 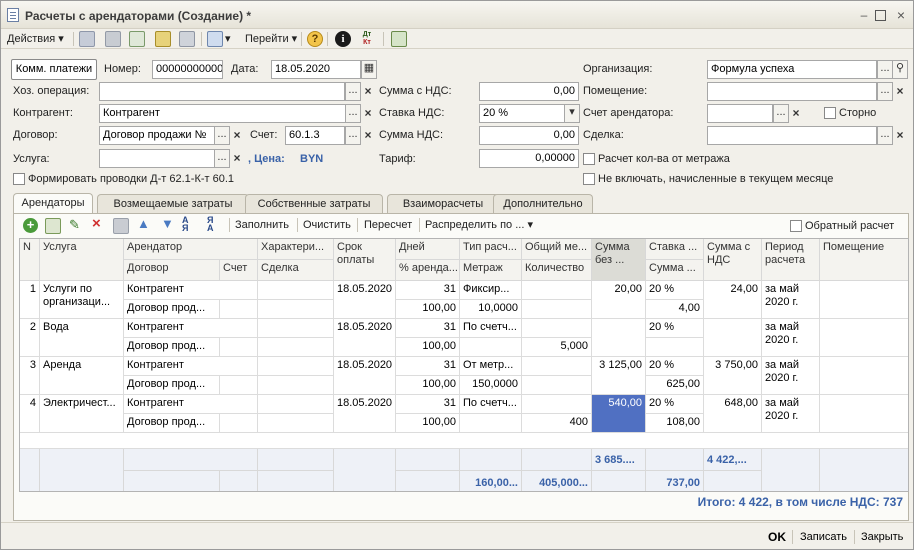 What do you see at coordinates (315, 135) in the screenshot?
I see `account-field: 60.1.3` at bounding box center [315, 135].